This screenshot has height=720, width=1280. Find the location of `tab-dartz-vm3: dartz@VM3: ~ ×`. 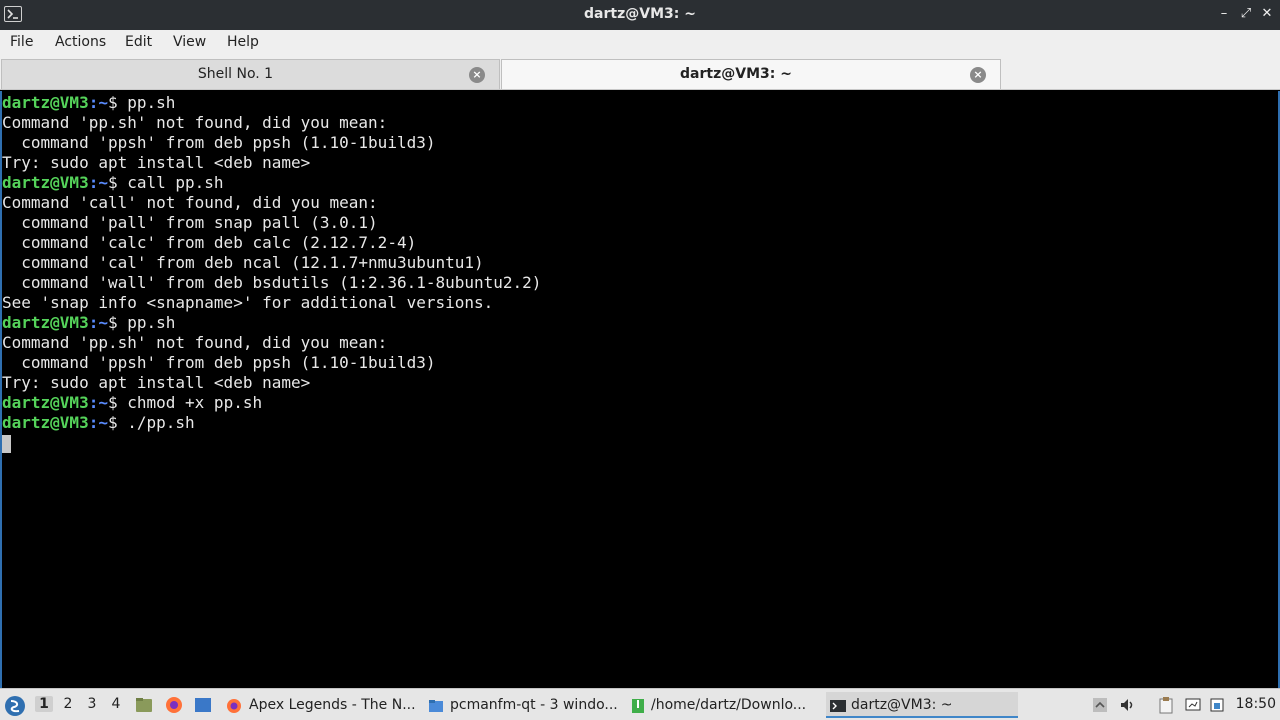

tab-dartz-vm3: dartz@VM3: ~ × is located at coordinates (751, 74).